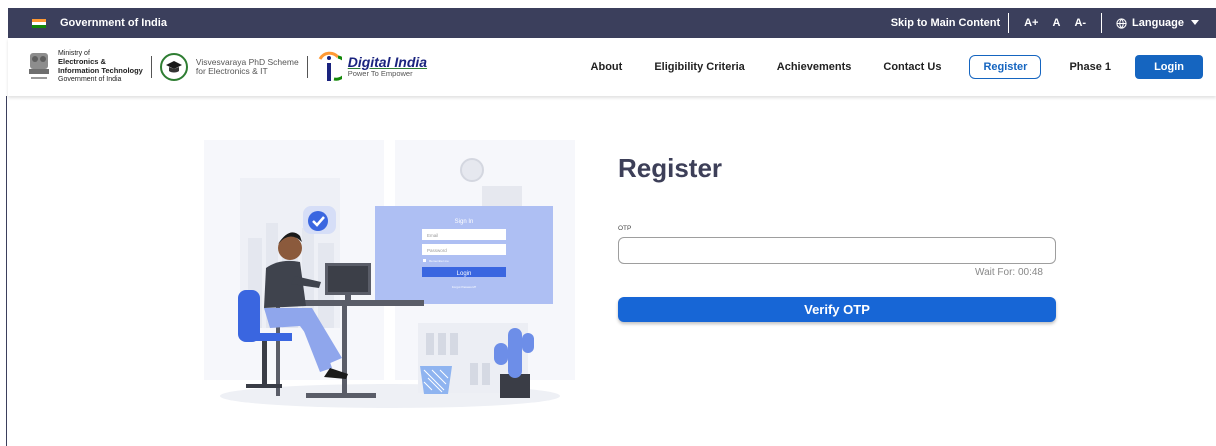 This screenshot has width=1216, height=446. Describe the element at coordinates (1080, 23) in the screenshot. I see `font-decrease-button: A-` at that location.